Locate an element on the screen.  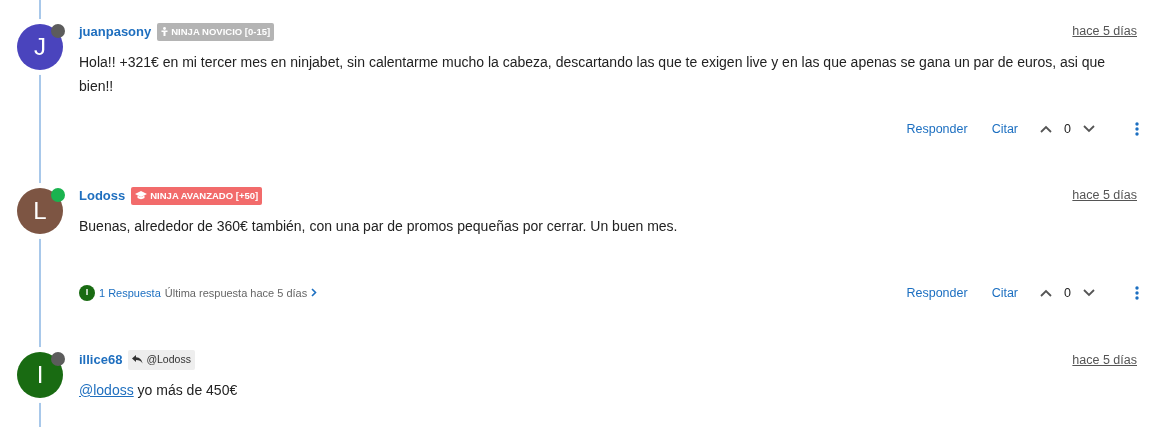
reply-count: 1 Respuesta is located at coordinates (130, 293).